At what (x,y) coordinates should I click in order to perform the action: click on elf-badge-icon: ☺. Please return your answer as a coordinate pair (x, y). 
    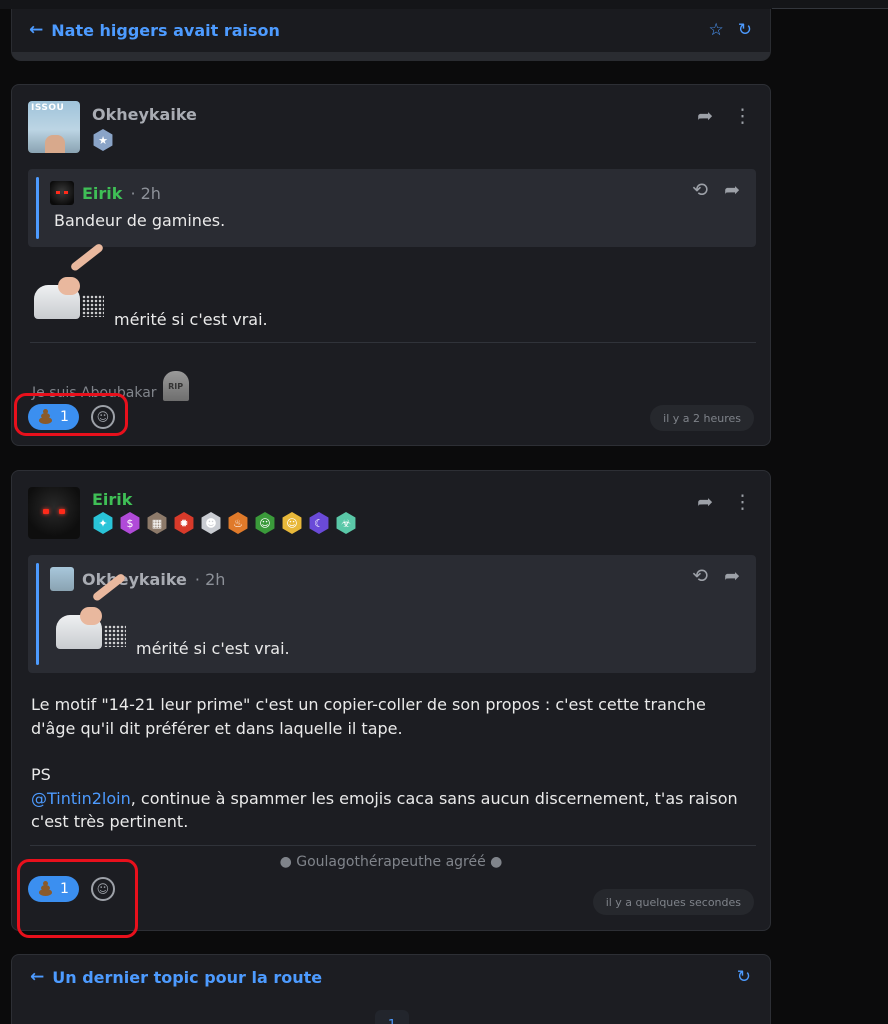
    Looking at the image, I should click on (265, 523).